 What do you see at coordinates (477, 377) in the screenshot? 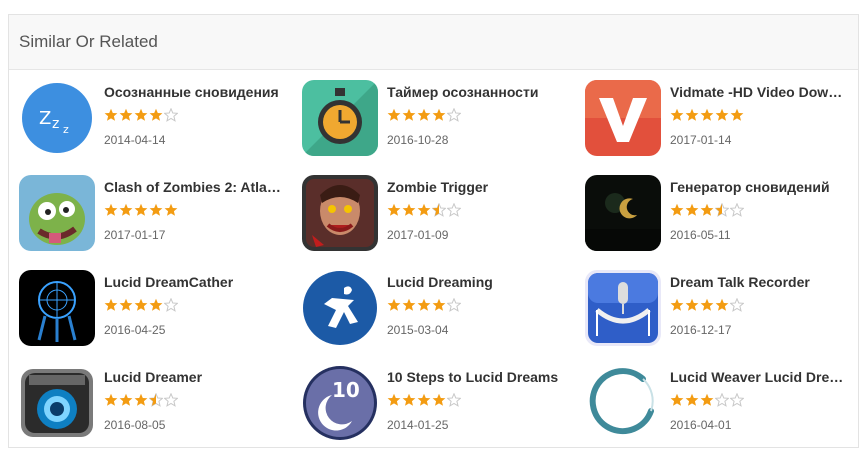
I see `app-name-link: 10 Steps to Lucid Dreams` at bounding box center [477, 377].